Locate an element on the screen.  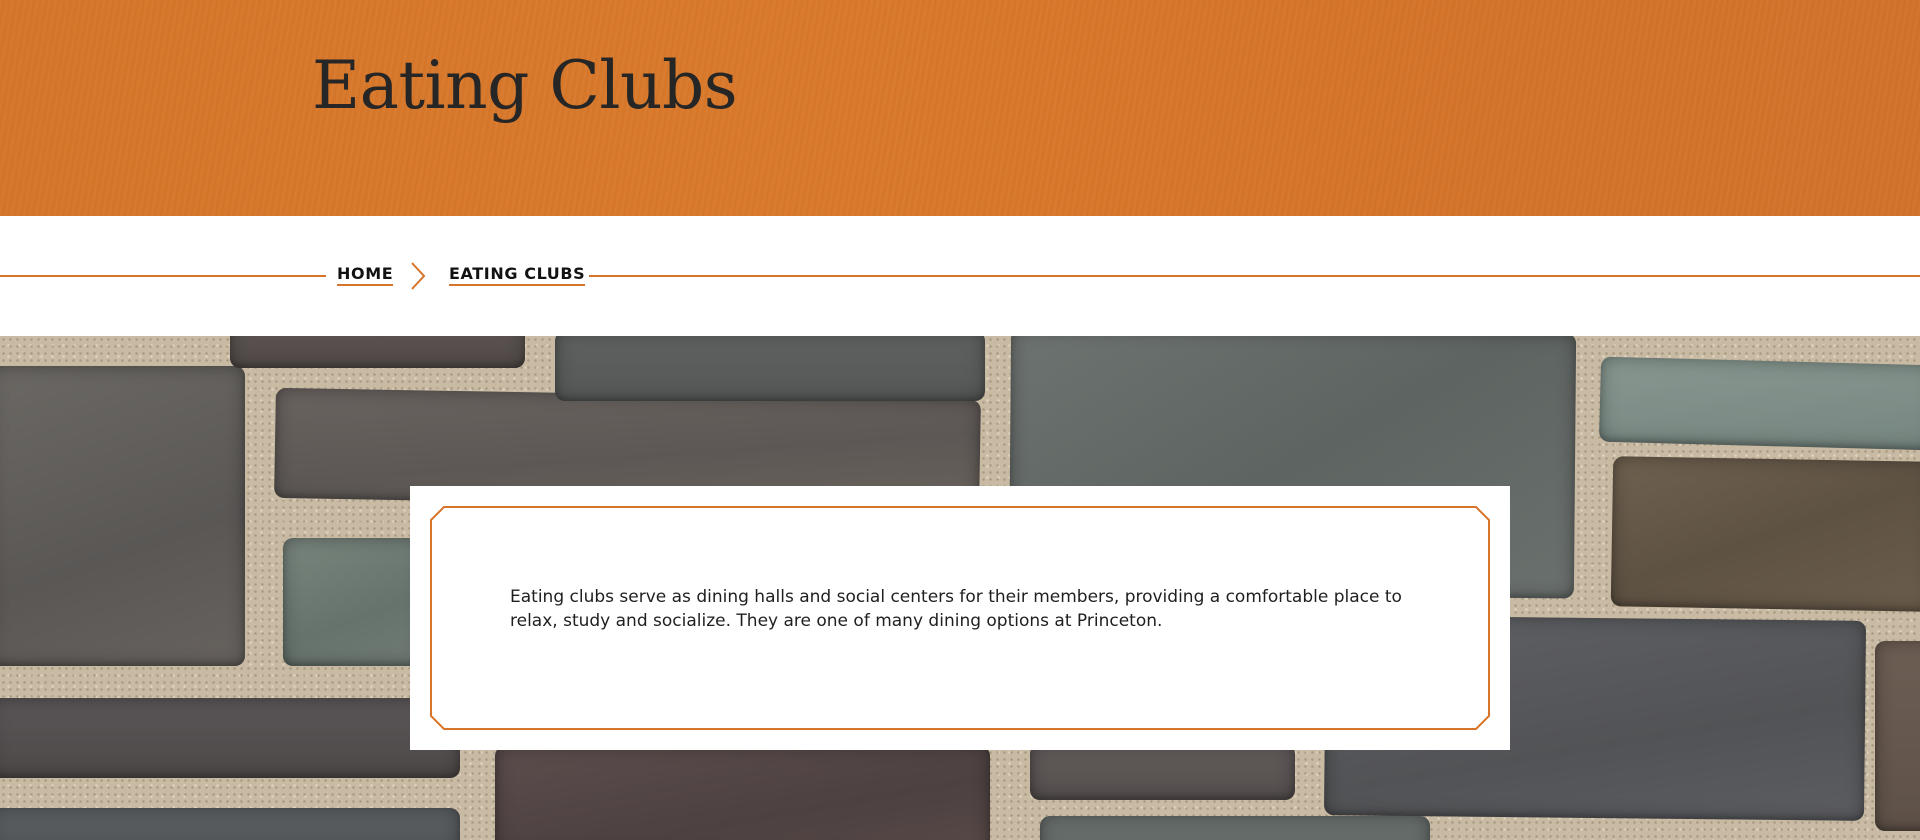
page-title: Eating Clubs is located at coordinates (525, 85).